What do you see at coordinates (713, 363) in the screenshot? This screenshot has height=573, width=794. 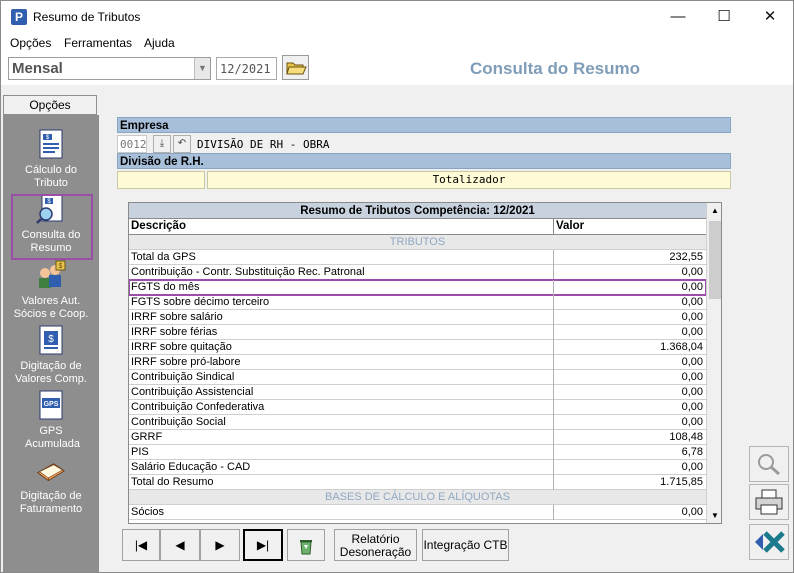 I see `vertical-scrollbar: ▲ ▼` at bounding box center [713, 363].